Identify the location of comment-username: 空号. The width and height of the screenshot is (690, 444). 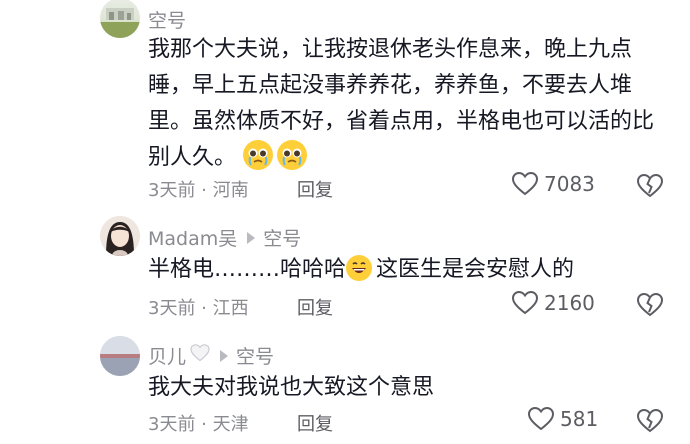
(167, 19).